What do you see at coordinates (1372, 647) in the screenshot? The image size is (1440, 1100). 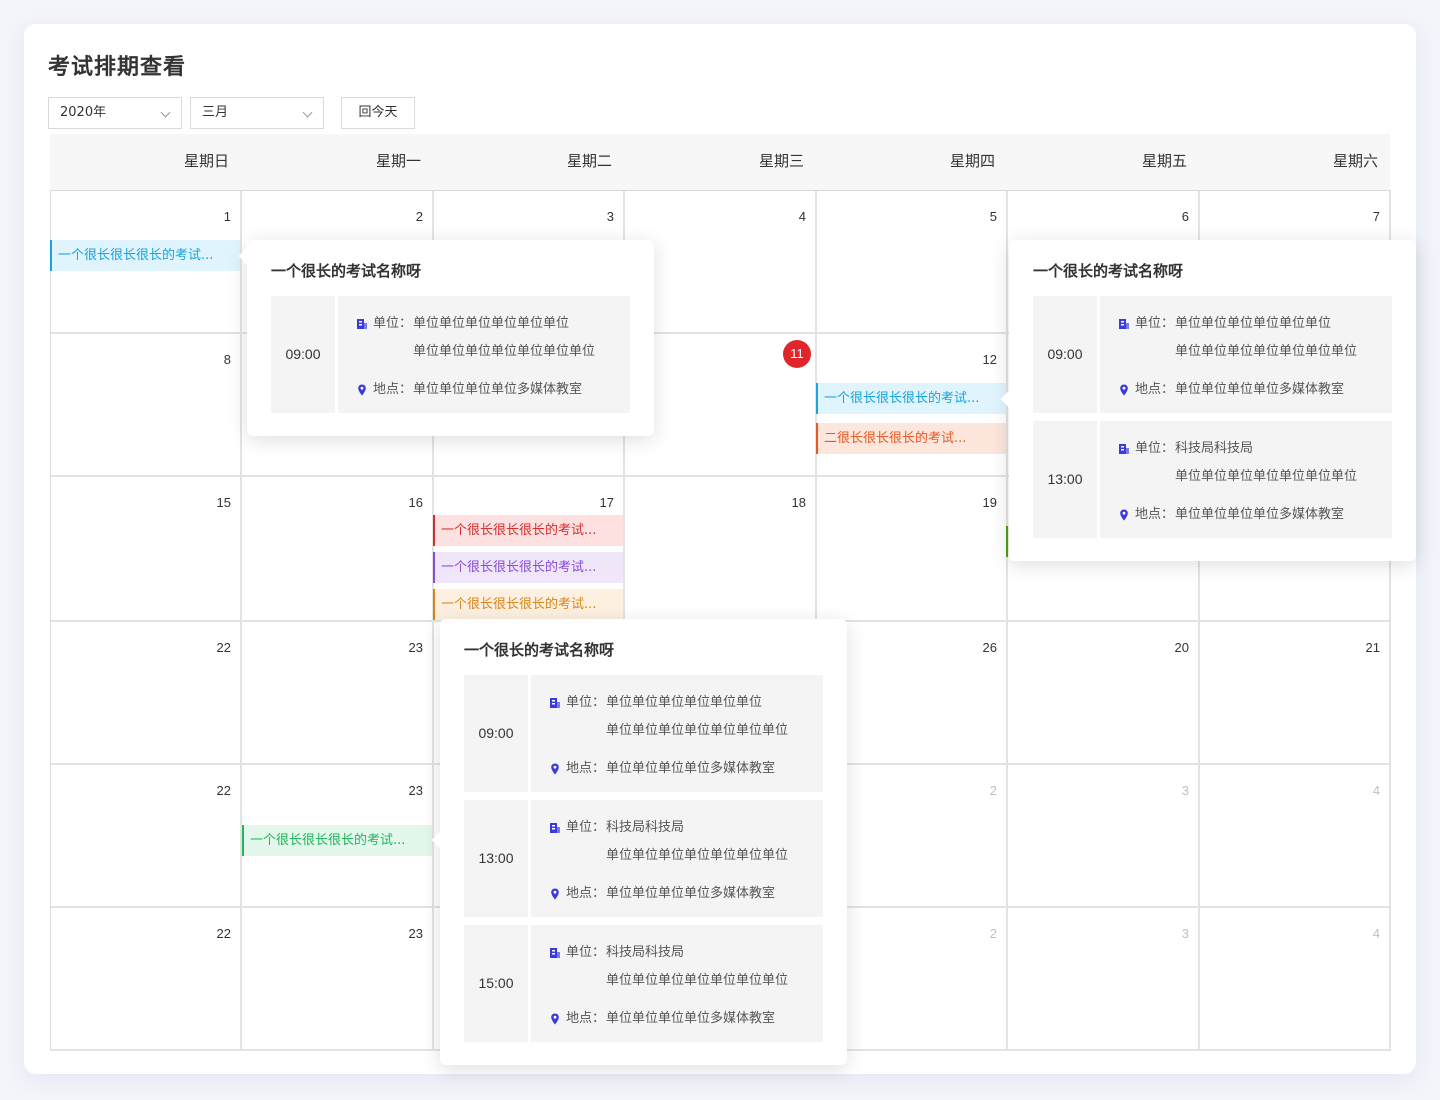 I see `day-number: 21` at bounding box center [1372, 647].